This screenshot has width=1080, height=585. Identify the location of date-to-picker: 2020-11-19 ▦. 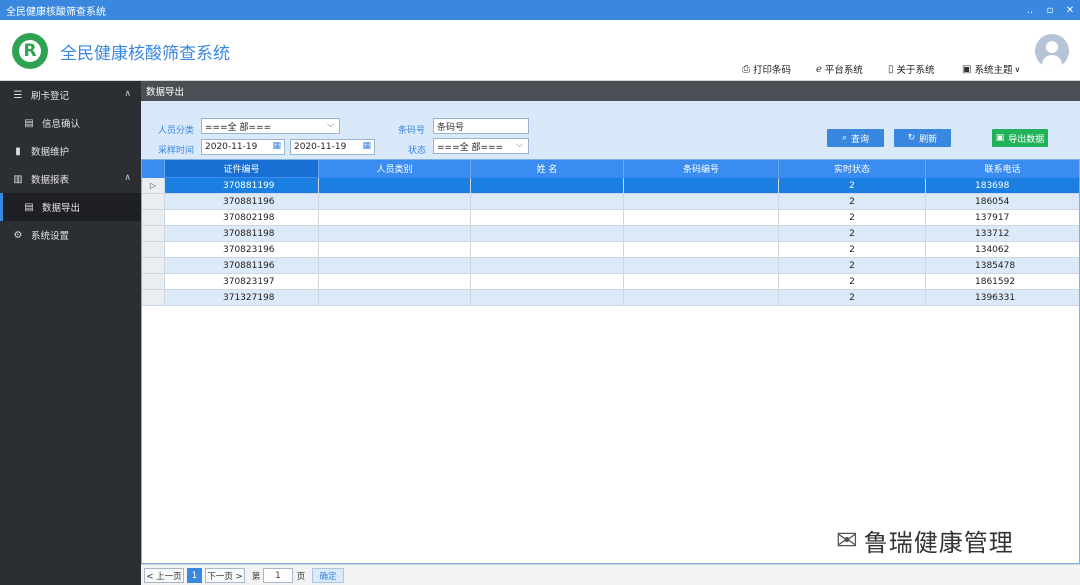
(332, 147).